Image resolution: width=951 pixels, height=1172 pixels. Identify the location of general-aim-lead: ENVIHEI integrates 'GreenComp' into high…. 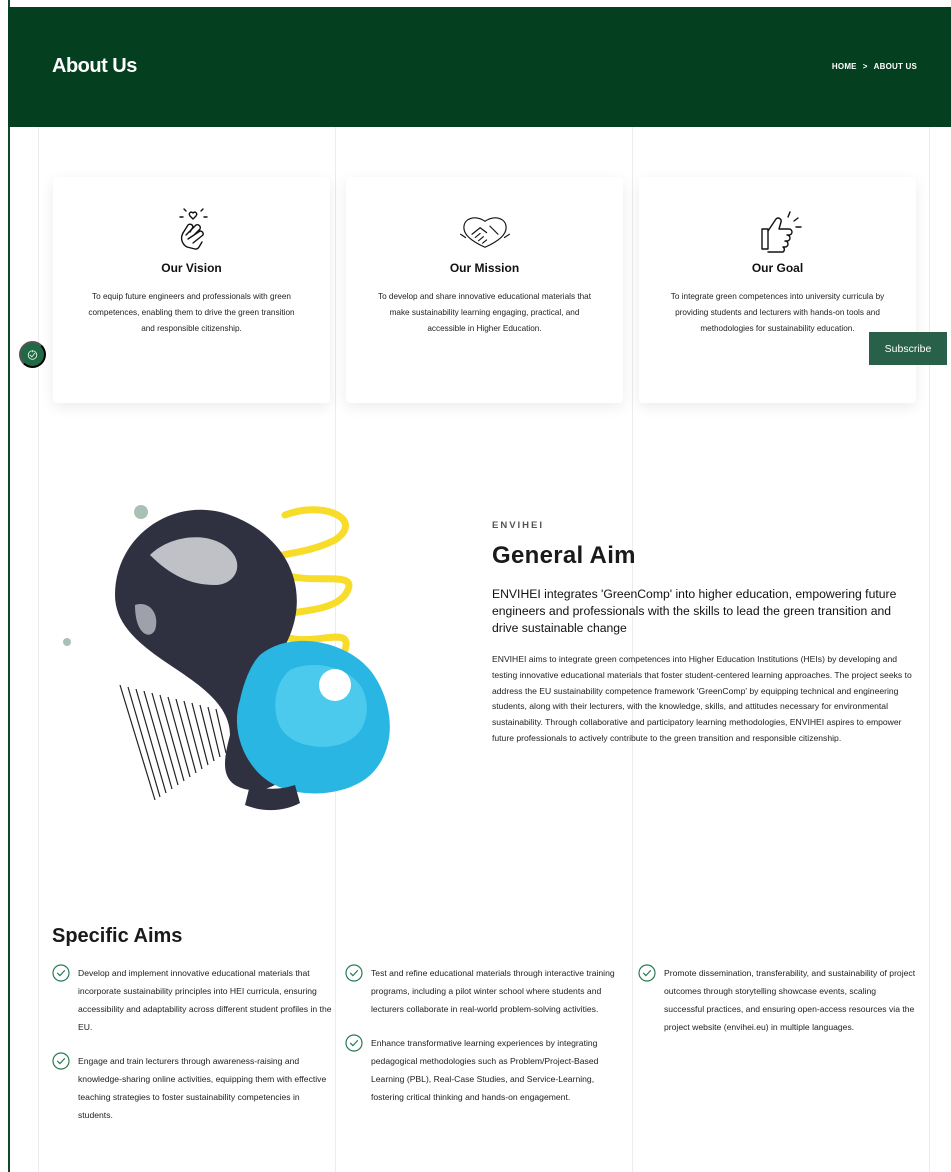
(694, 611).